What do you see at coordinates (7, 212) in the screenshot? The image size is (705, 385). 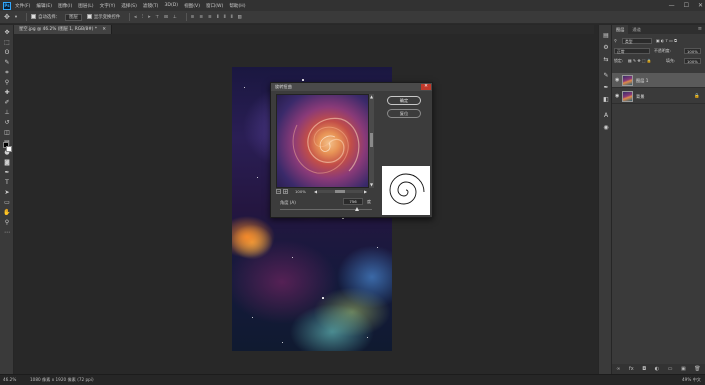 I see `hand-tool-icon: ✋` at bounding box center [7, 212].